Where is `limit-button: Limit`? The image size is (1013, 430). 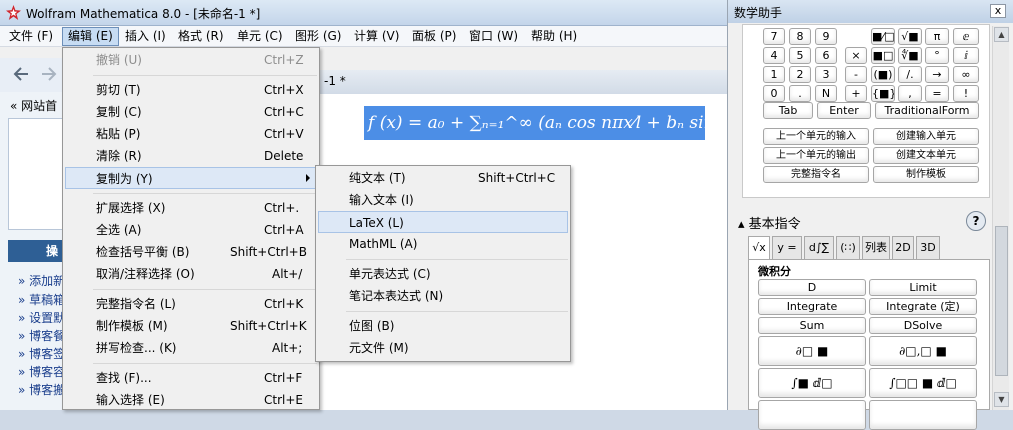
limit-button: Limit is located at coordinates (923, 287).